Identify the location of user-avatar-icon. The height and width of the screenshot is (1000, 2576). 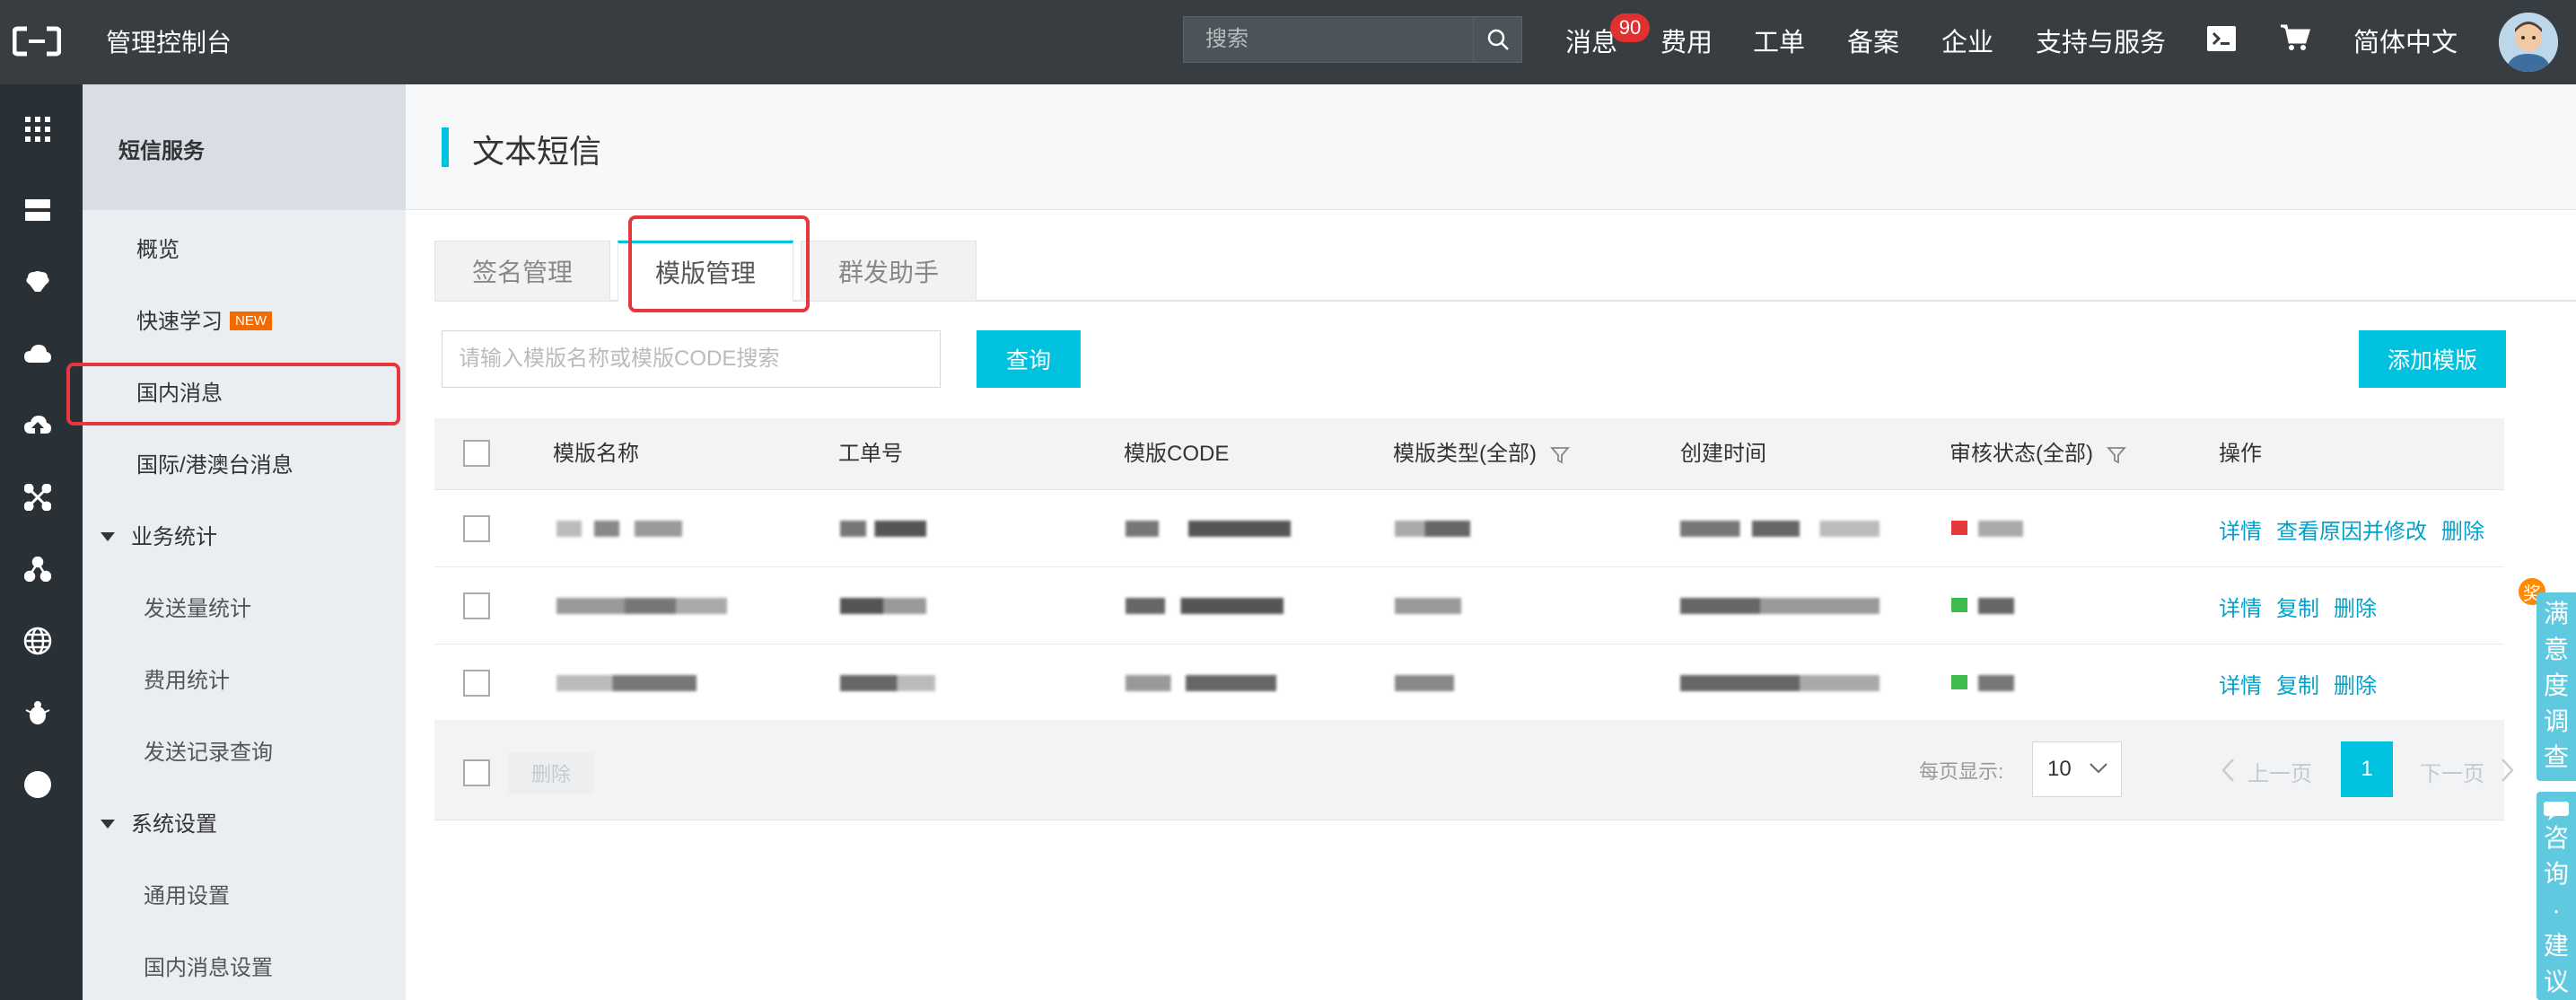
(2528, 43).